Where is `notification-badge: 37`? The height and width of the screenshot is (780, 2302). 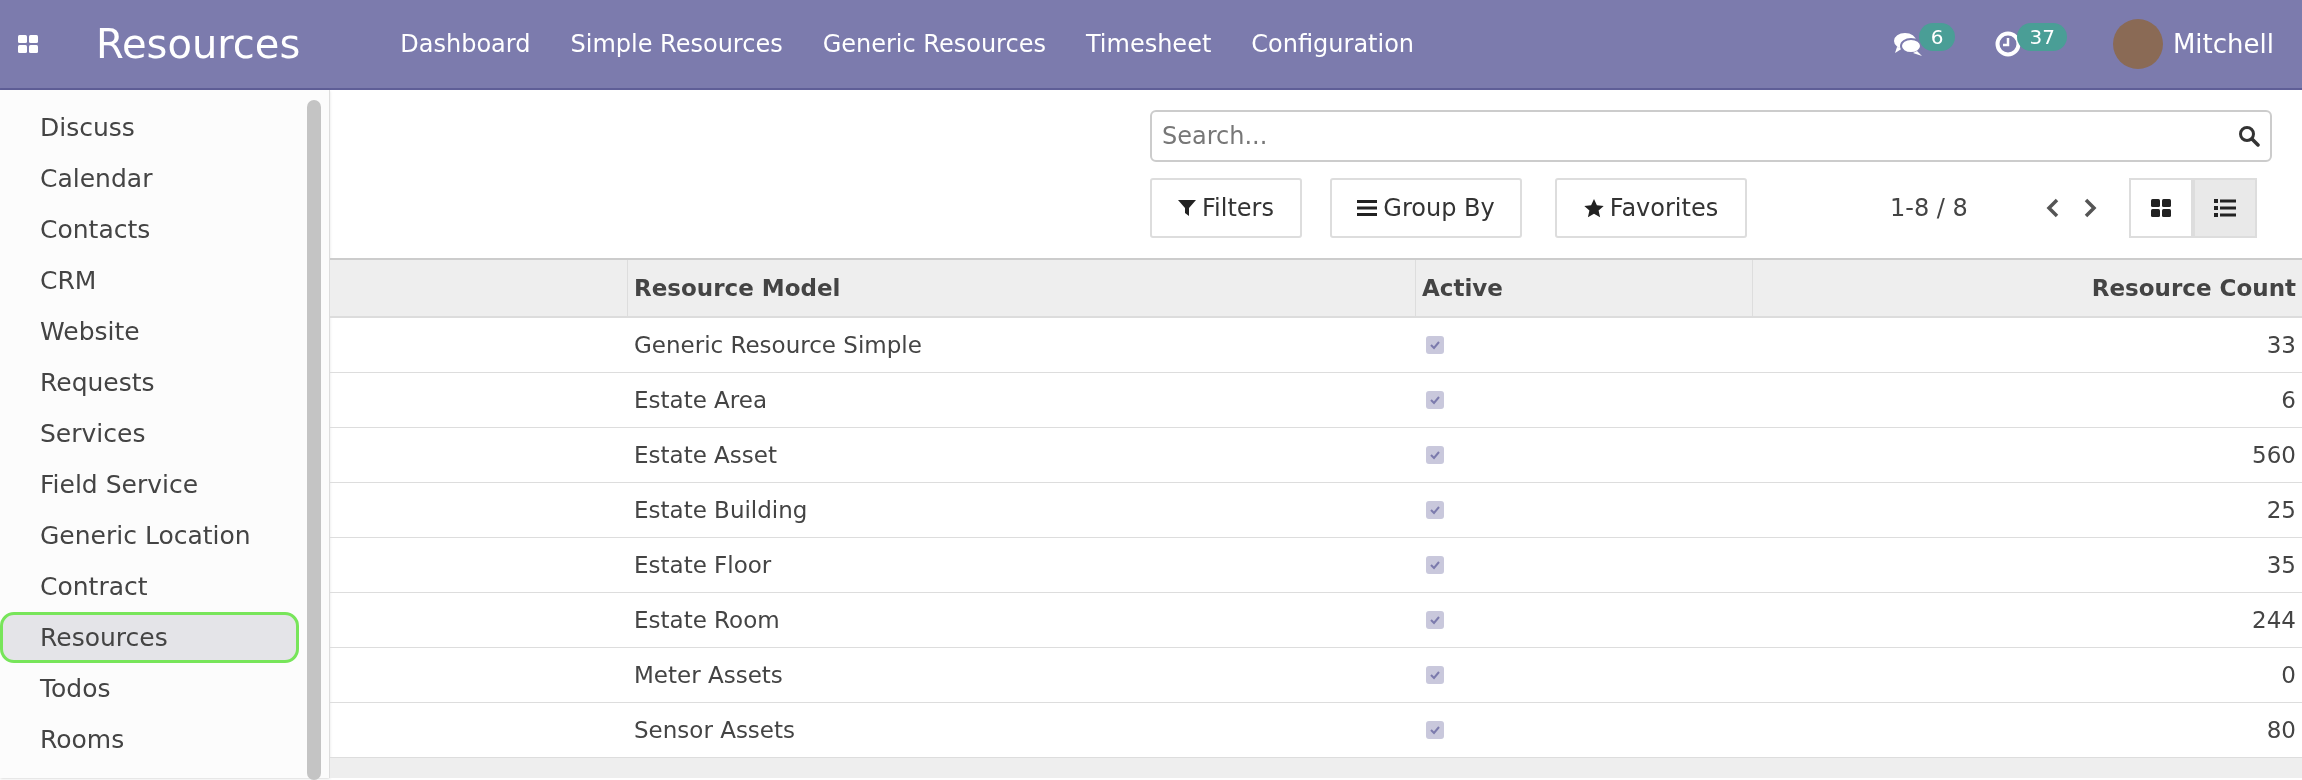 notification-badge: 37 is located at coordinates (2042, 37).